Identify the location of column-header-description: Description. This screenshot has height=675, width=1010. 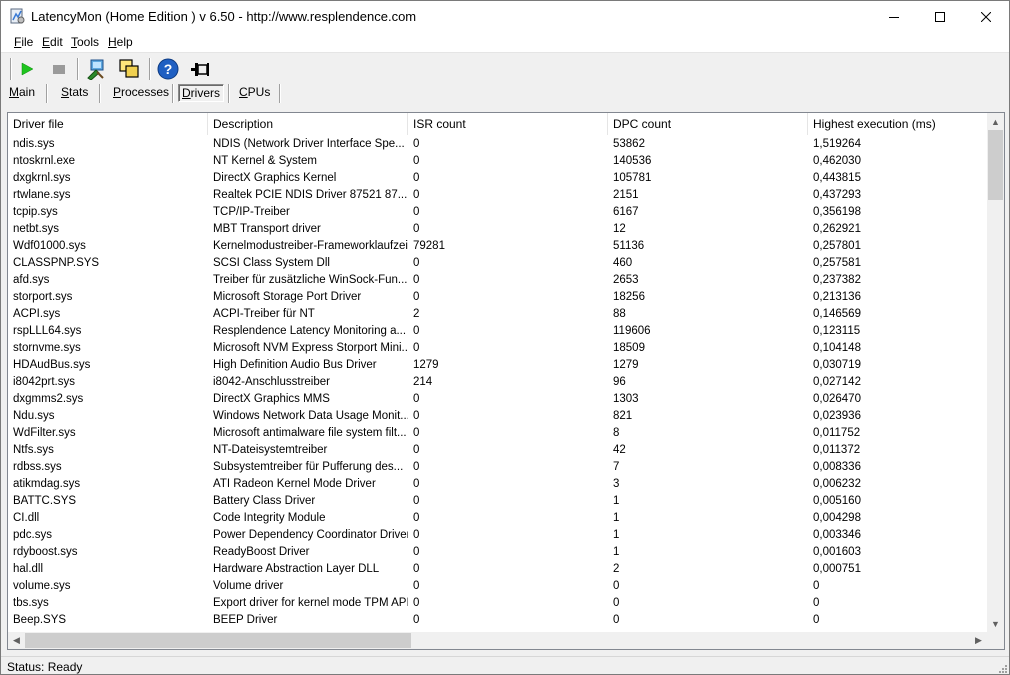
(308, 124).